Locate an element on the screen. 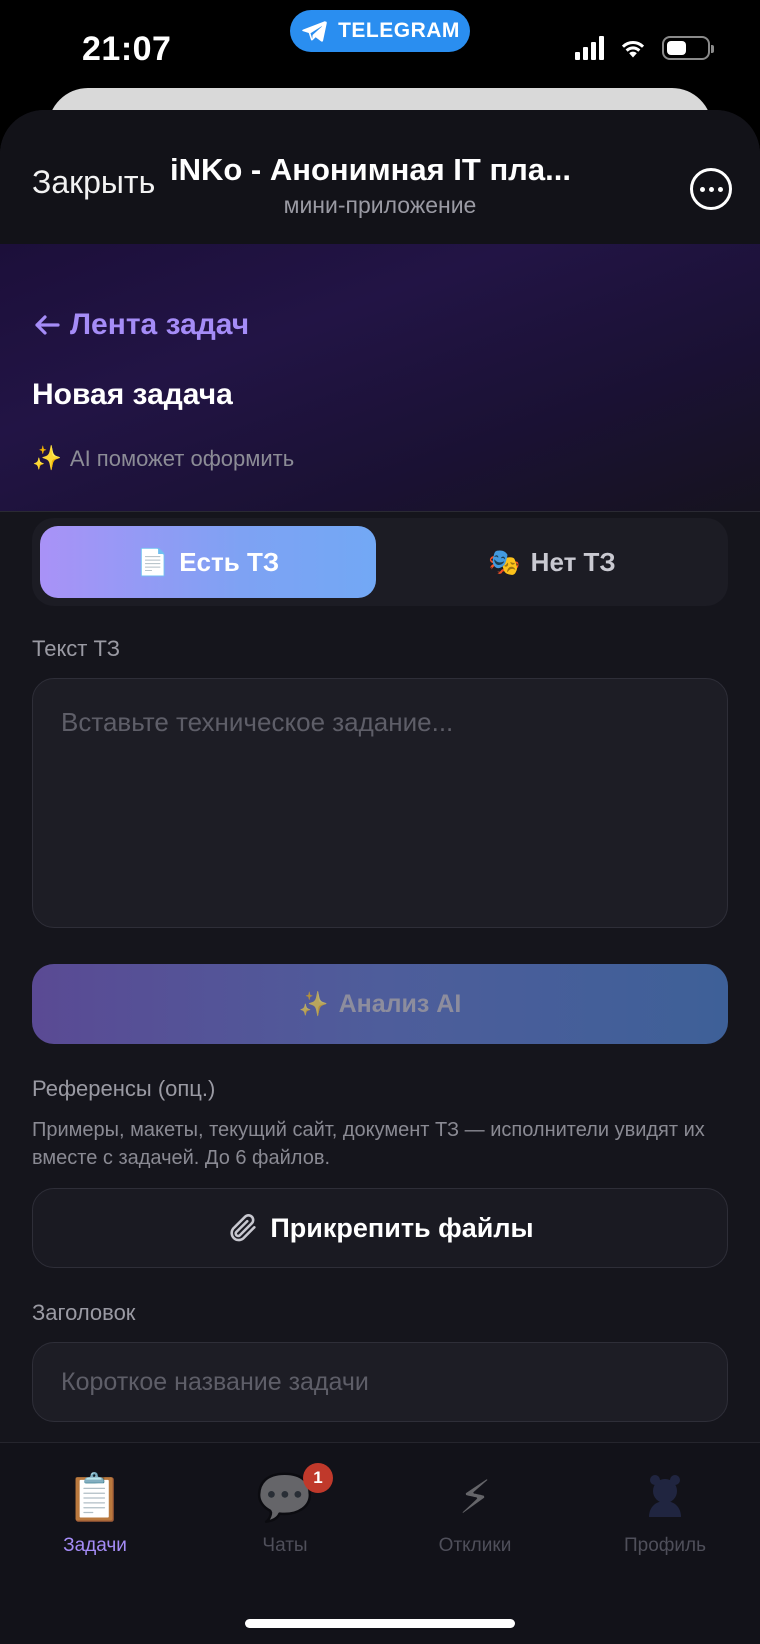 This screenshot has width=760, height=1644. document-icon: 📄 is located at coordinates (153, 561).